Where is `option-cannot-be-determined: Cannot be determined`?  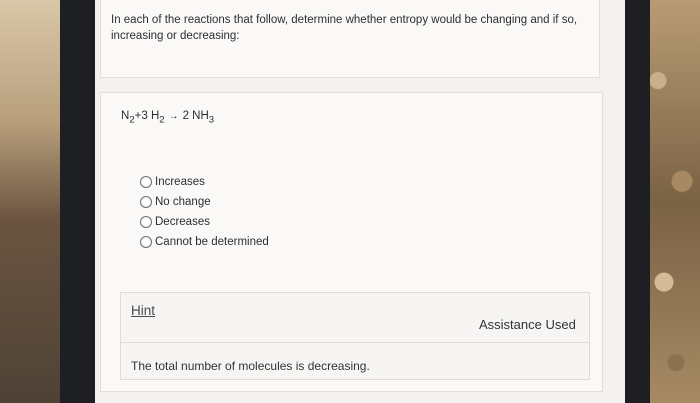
option-cannot-be-determined: Cannot be determined is located at coordinates (204, 242).